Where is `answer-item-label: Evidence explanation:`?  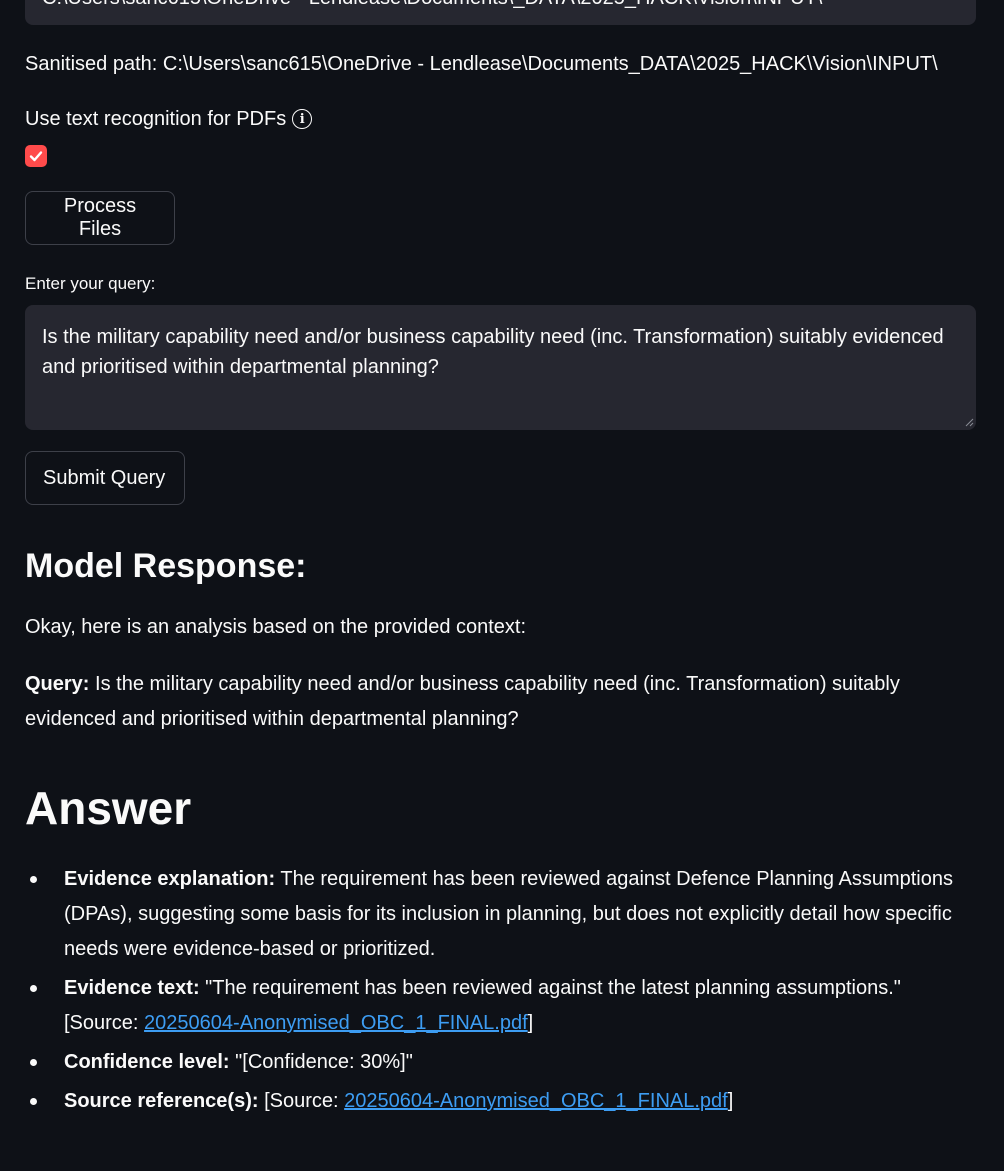
answer-item-label: Evidence explanation: is located at coordinates (170, 879).